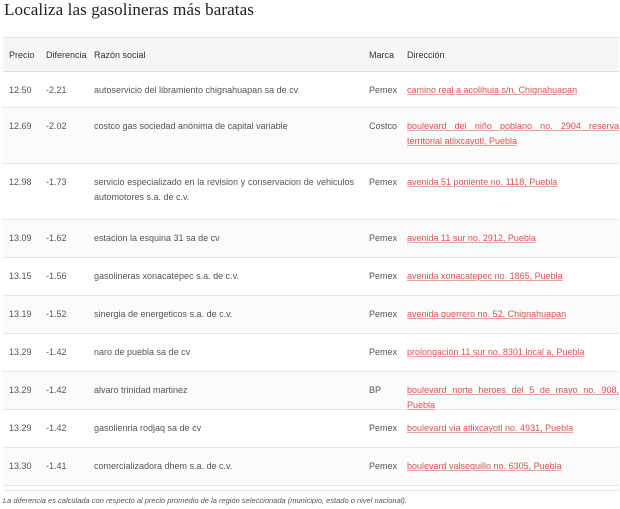  I want to click on cell-precio: 13.15, so click(20, 276).